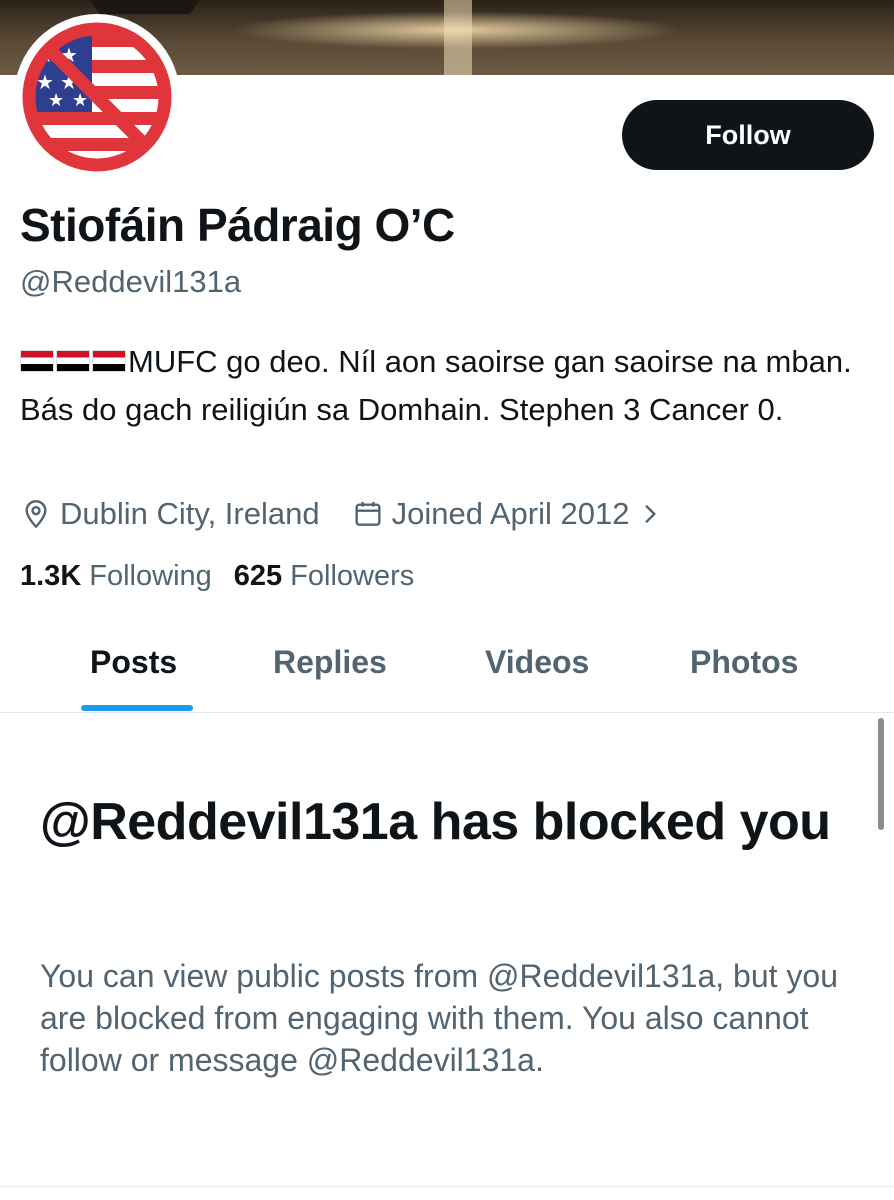 The image size is (894, 1200). What do you see at coordinates (748, 135) in the screenshot?
I see `follow-button: Follow` at bounding box center [748, 135].